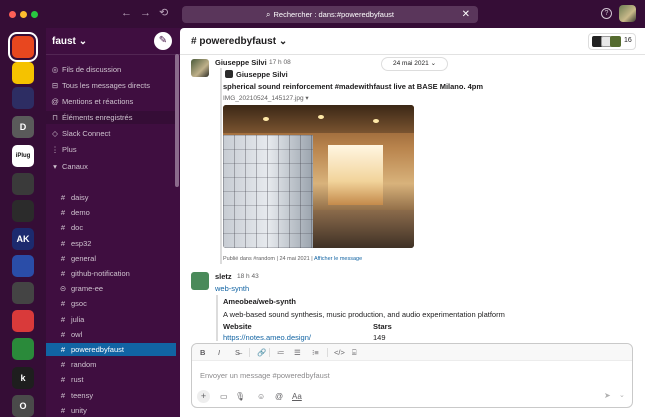 This screenshot has width=645, height=417. I want to click on channel-item-random: # random, so click(111, 364).